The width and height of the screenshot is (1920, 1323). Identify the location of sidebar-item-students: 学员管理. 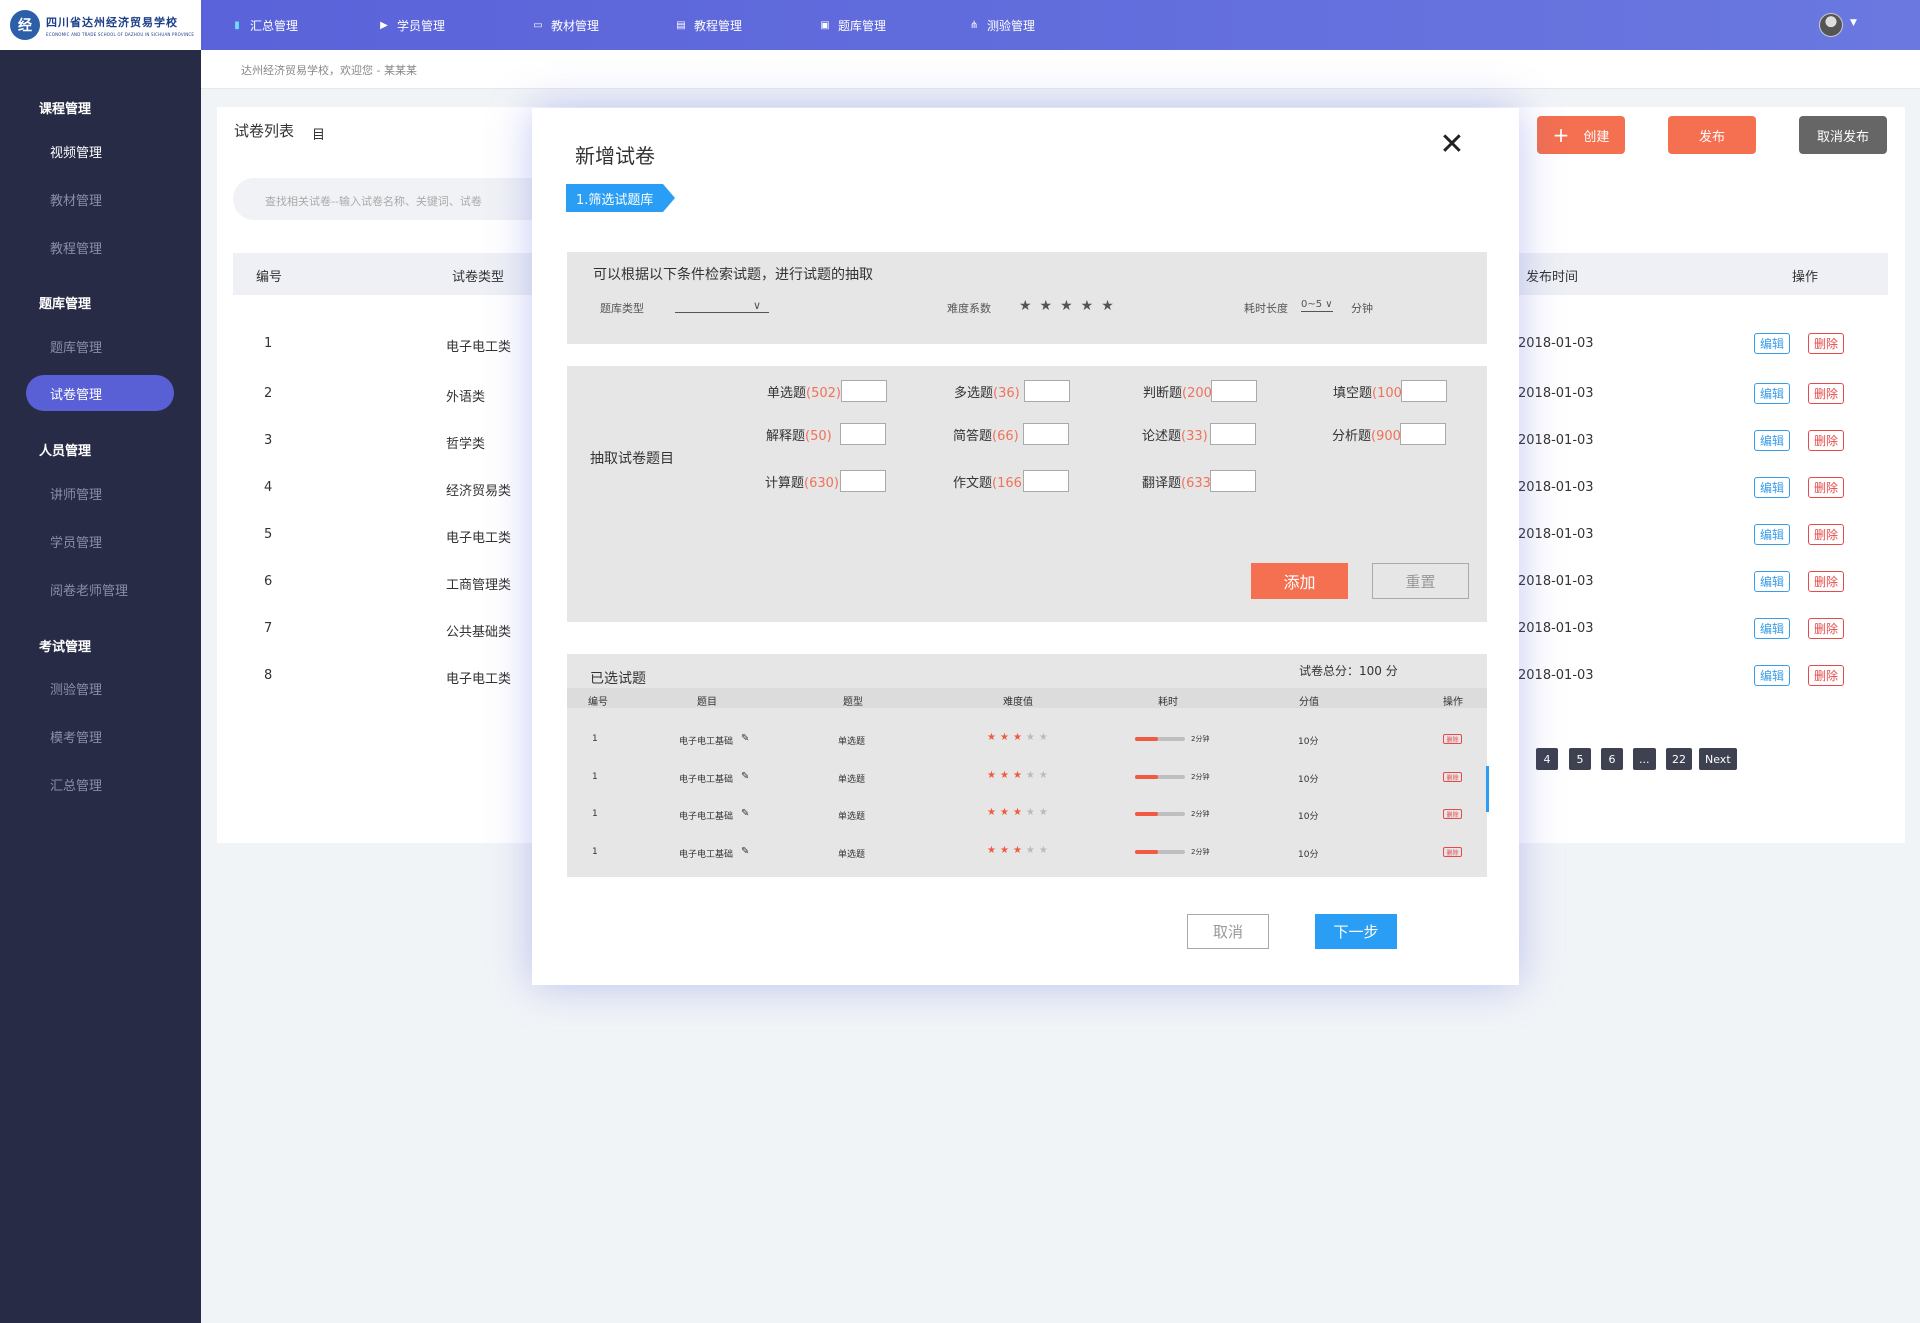
(76, 541).